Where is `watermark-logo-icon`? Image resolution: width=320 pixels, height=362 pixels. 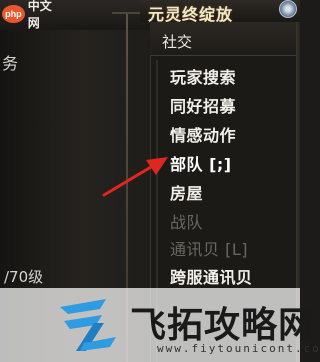 watermark-logo-icon is located at coordinates (88, 325).